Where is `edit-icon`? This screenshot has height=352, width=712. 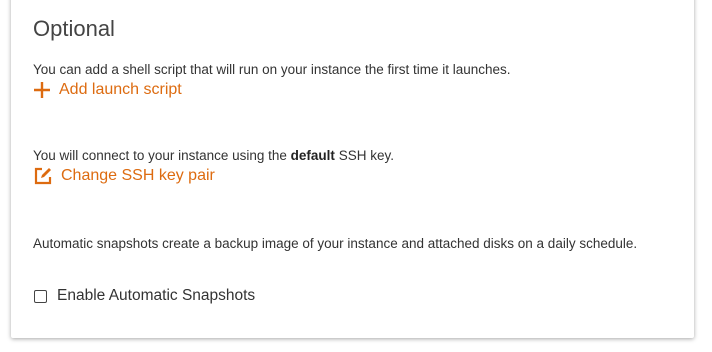 edit-icon is located at coordinates (43, 176).